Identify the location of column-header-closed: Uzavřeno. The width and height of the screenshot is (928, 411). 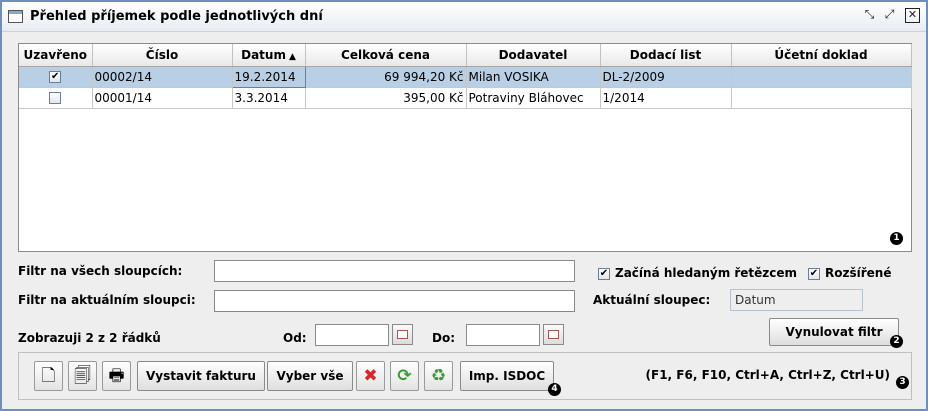
(56, 55).